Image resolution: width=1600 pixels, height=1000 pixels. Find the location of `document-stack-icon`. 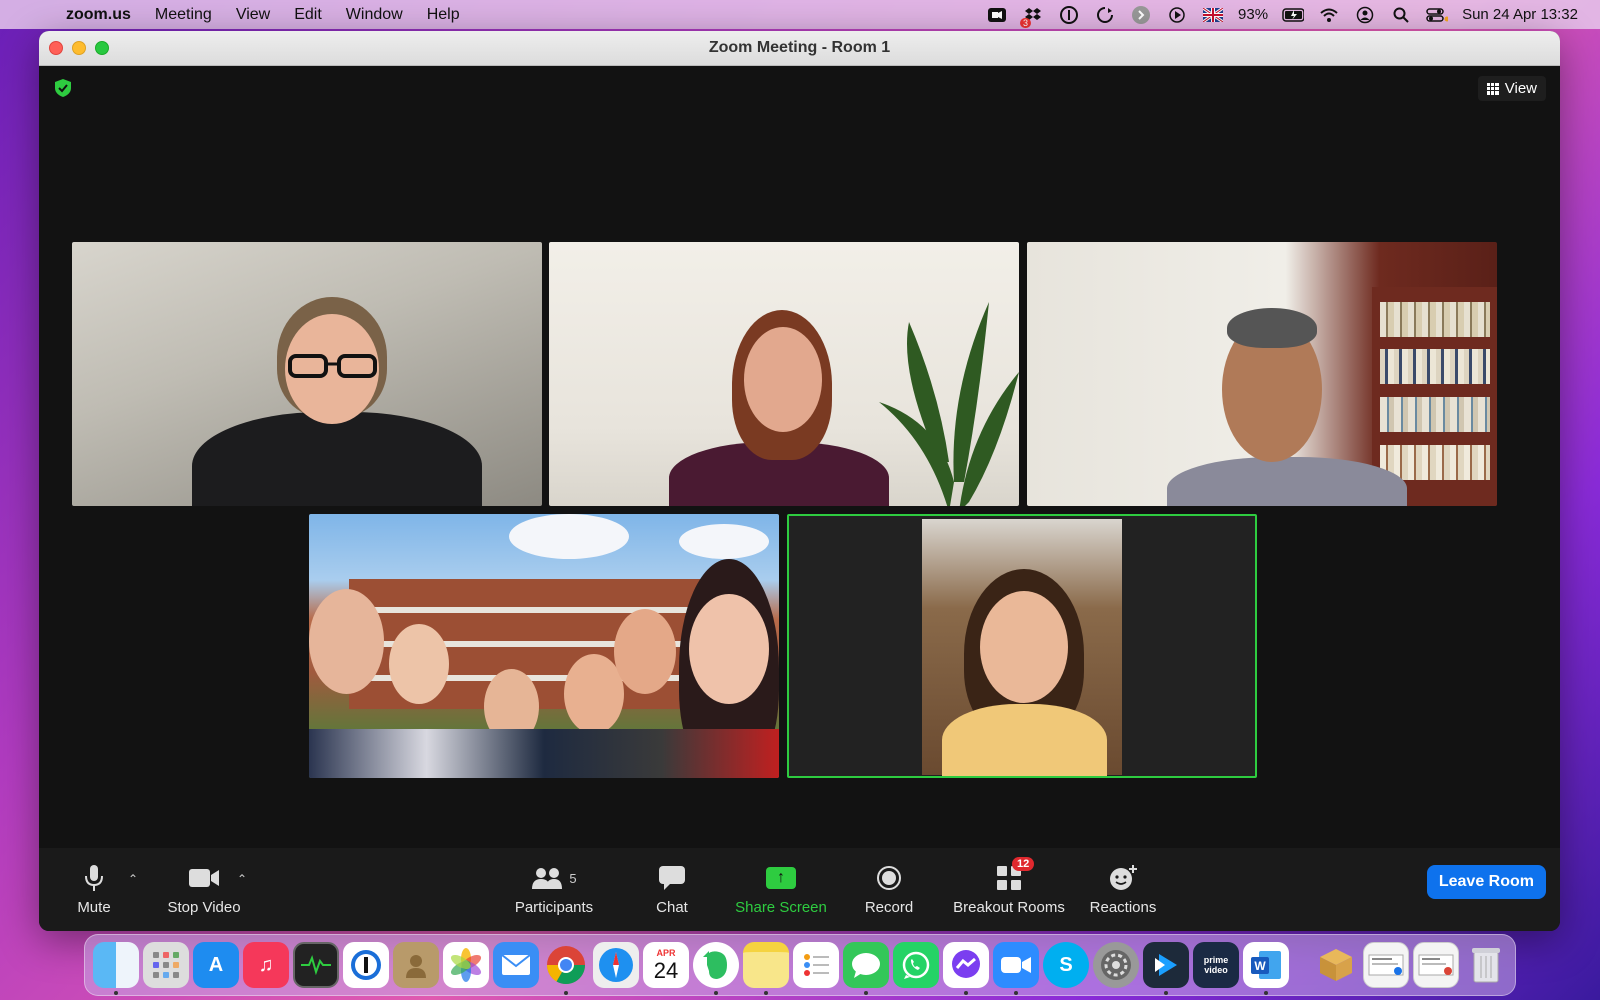

document-stack-icon is located at coordinates (1386, 965).